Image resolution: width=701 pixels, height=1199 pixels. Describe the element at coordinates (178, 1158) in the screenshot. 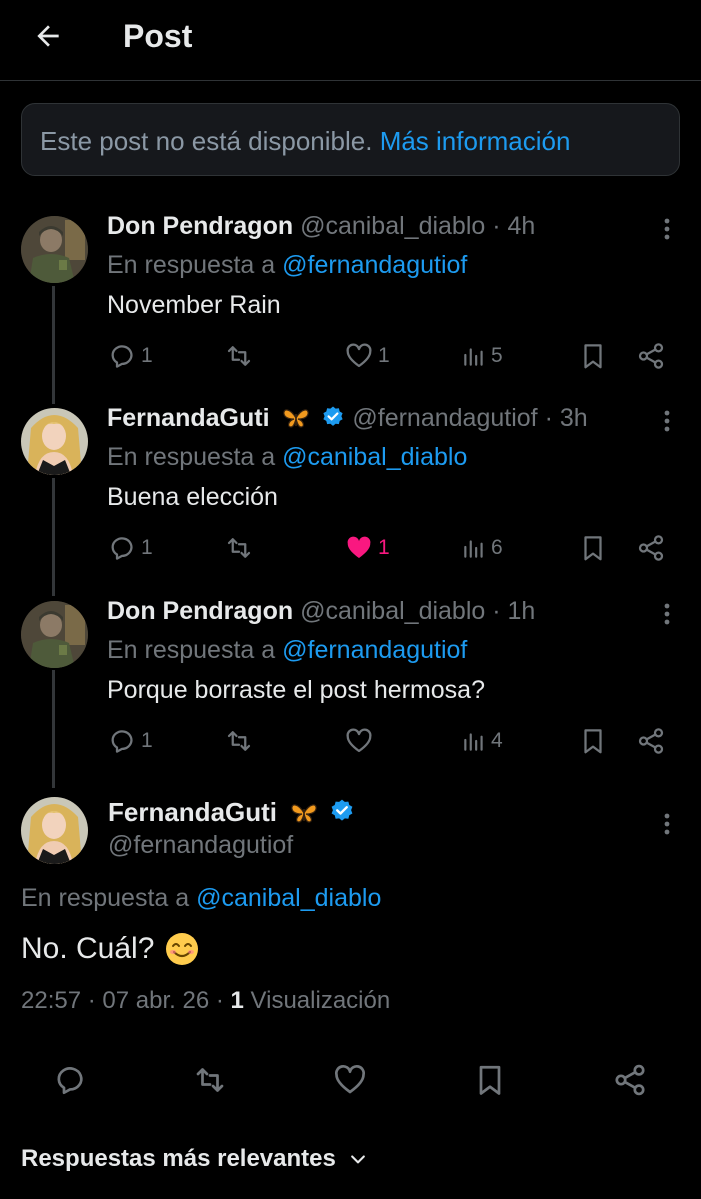

I see `sort-label: Respuestas más relevantes` at that location.